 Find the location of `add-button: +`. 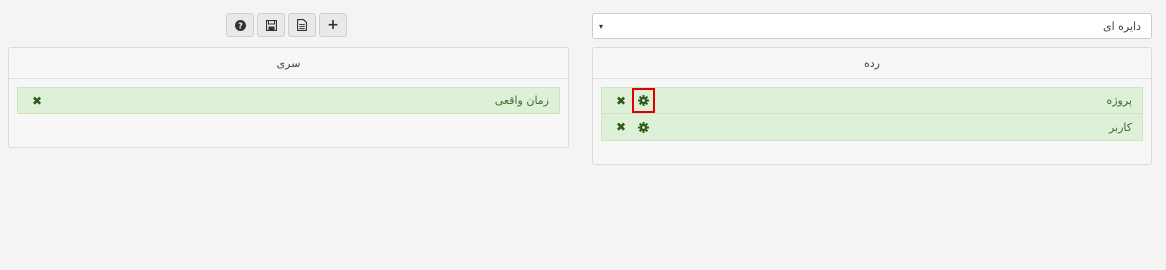

add-button: + is located at coordinates (333, 25).